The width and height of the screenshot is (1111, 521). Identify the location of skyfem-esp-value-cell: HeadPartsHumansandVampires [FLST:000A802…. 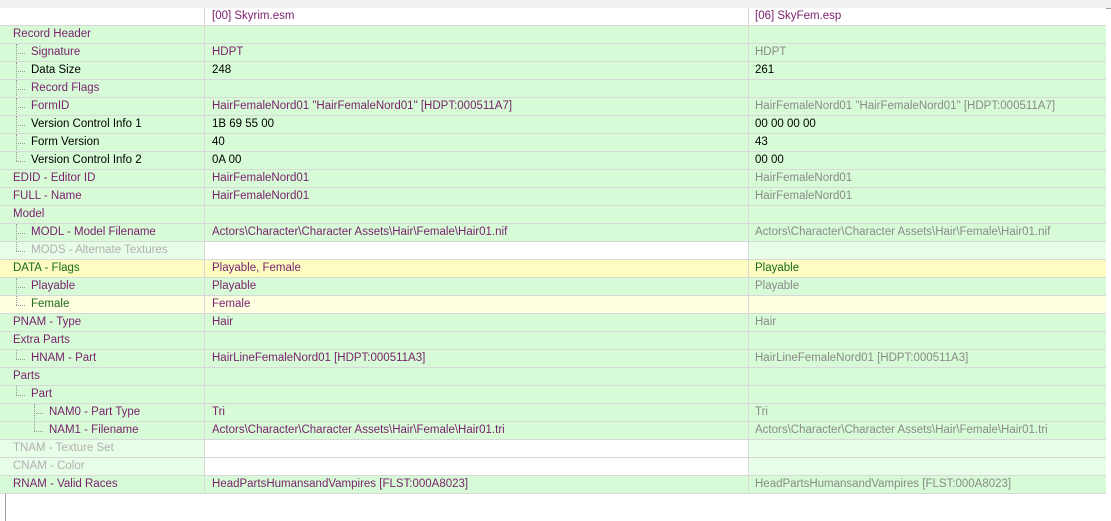
(927, 484).